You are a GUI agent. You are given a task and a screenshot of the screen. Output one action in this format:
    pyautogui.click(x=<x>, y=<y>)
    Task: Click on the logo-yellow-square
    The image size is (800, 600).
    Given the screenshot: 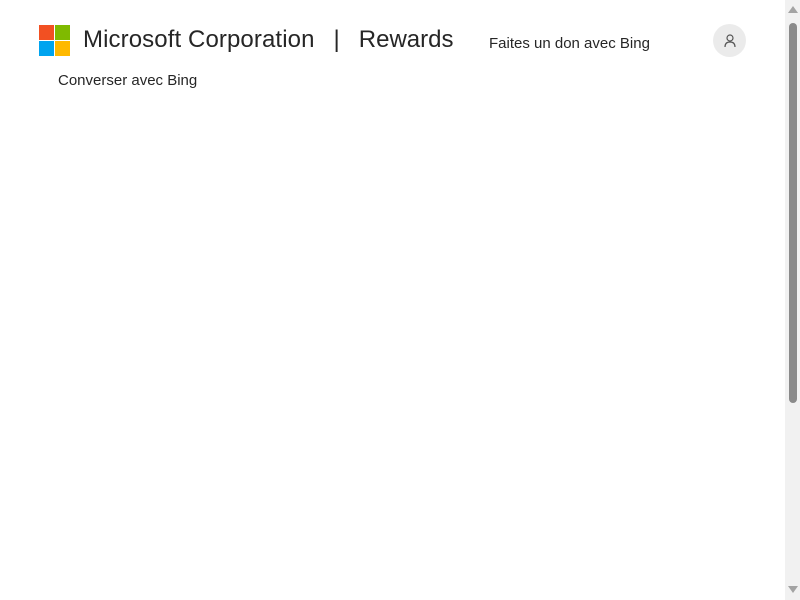 What is the action you would take?
    pyautogui.click(x=62, y=48)
    